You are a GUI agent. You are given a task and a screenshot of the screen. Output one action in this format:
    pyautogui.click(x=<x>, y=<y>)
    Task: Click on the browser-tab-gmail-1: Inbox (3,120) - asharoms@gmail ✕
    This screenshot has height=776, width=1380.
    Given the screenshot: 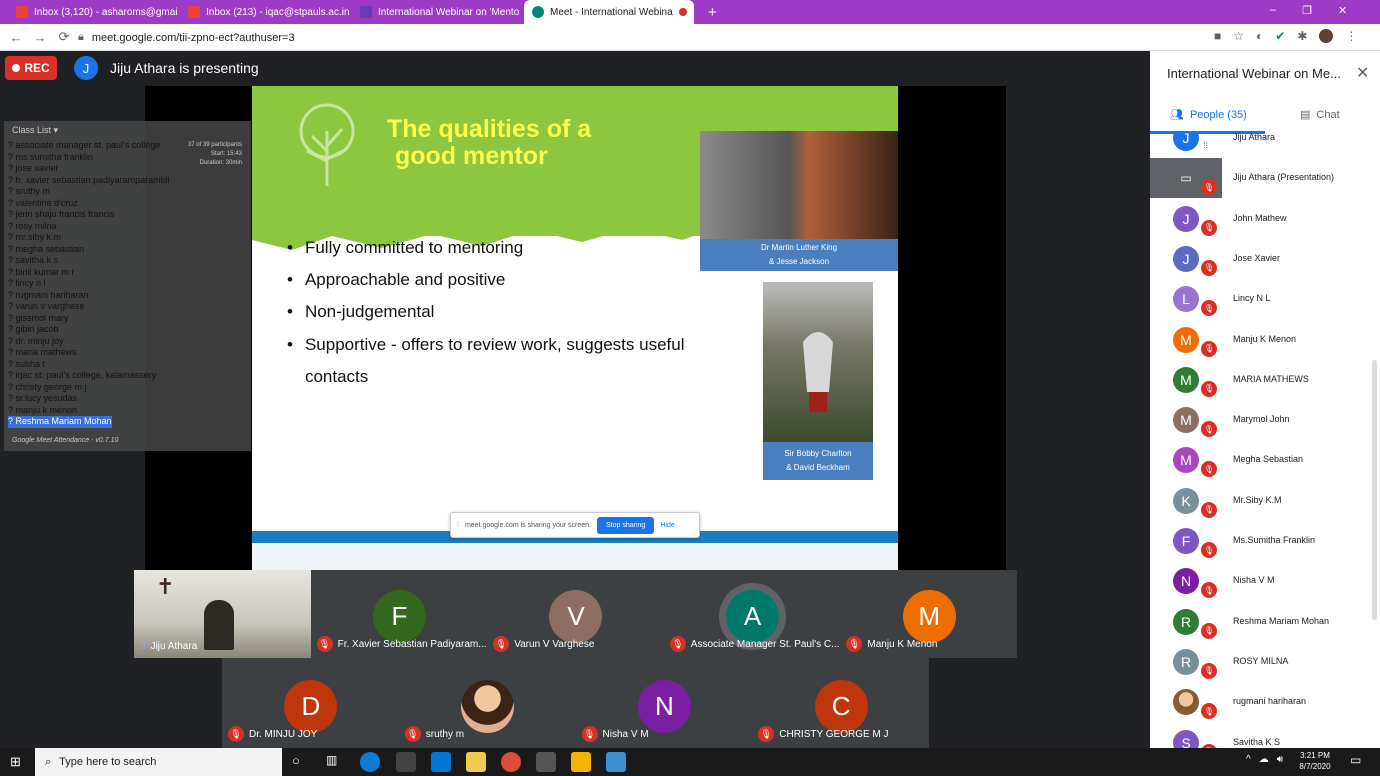 What is the action you would take?
    pyautogui.click(x=93, y=12)
    